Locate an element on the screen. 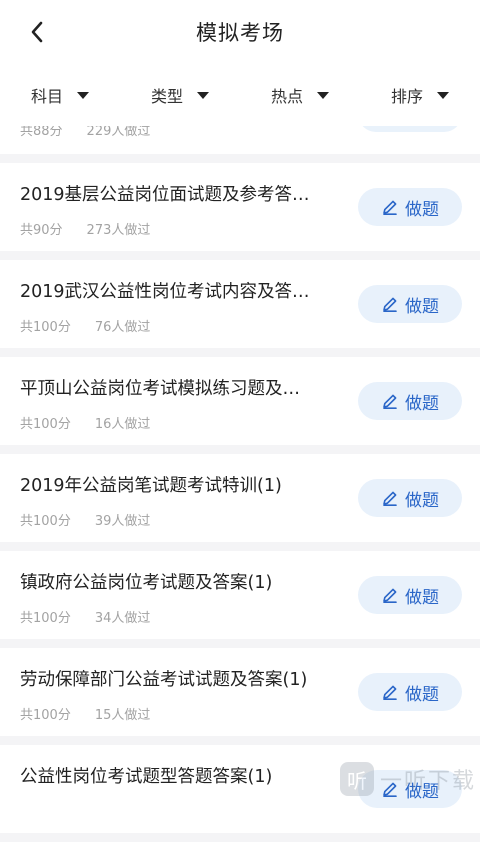 Image resolution: width=480 pixels, height=842 pixels. filter-label: 类型 is located at coordinates (166, 96).